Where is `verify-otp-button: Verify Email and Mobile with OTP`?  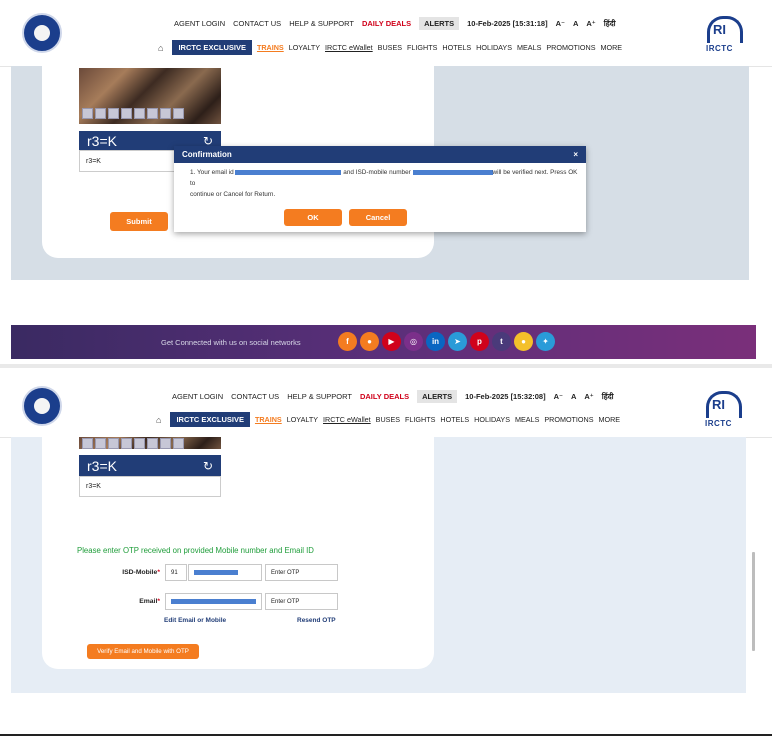
verify-otp-button: Verify Email and Mobile with OTP is located at coordinates (143, 651).